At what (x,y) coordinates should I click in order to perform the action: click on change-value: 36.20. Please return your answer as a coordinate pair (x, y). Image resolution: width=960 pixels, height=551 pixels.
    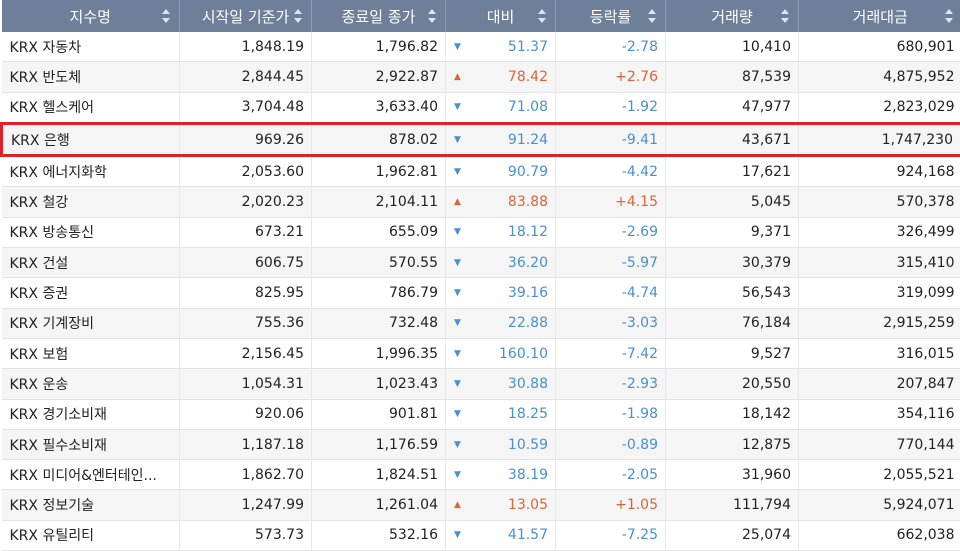
    Looking at the image, I should click on (528, 263).